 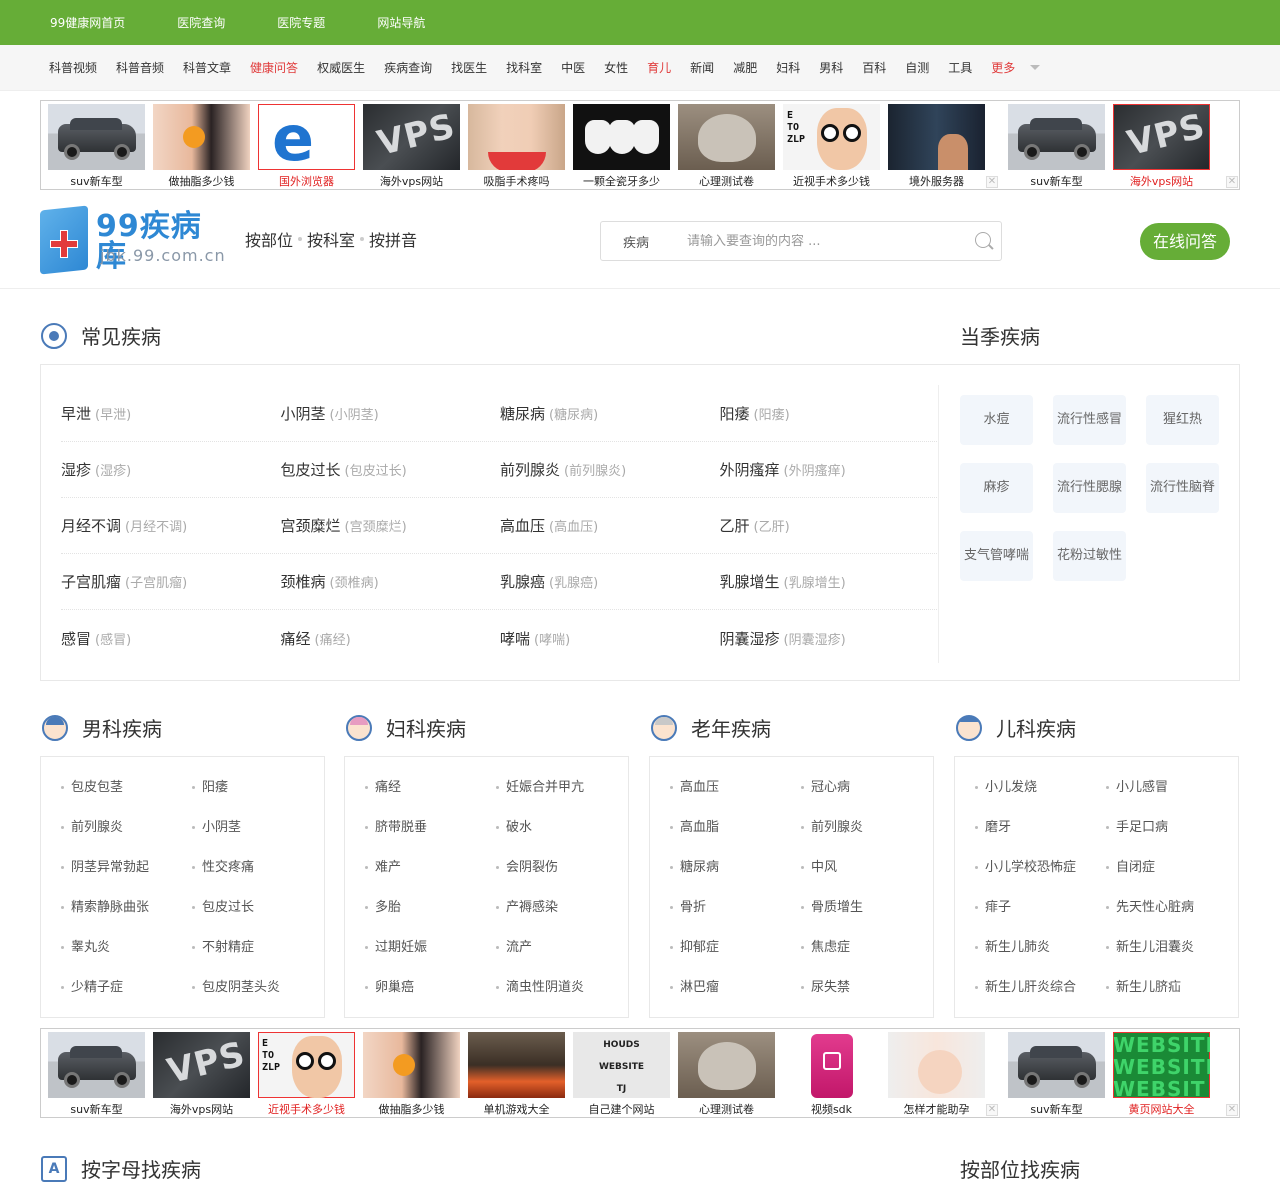 What do you see at coordinates (391, 469) in the screenshot?
I see `disease-link: 包皮过长 (包皮过长)` at bounding box center [391, 469].